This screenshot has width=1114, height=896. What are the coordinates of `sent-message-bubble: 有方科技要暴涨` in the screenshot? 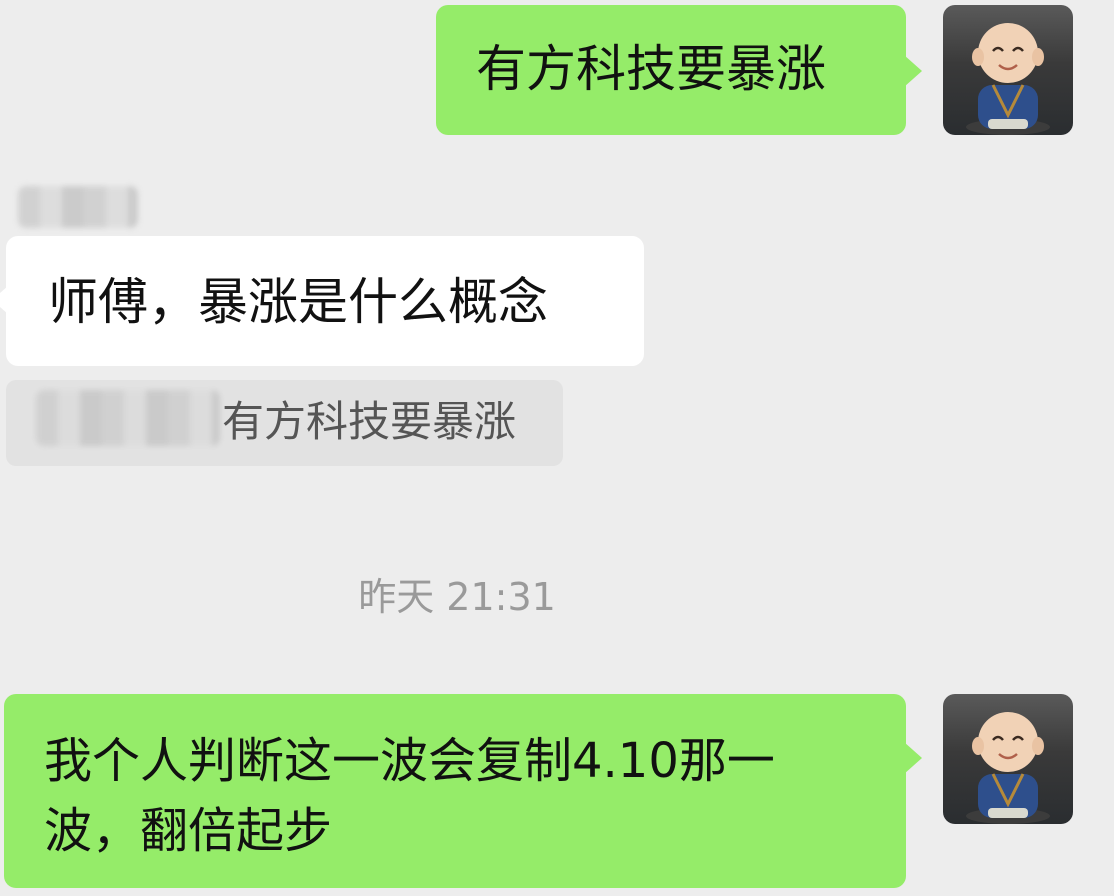 It's located at (679, 70).